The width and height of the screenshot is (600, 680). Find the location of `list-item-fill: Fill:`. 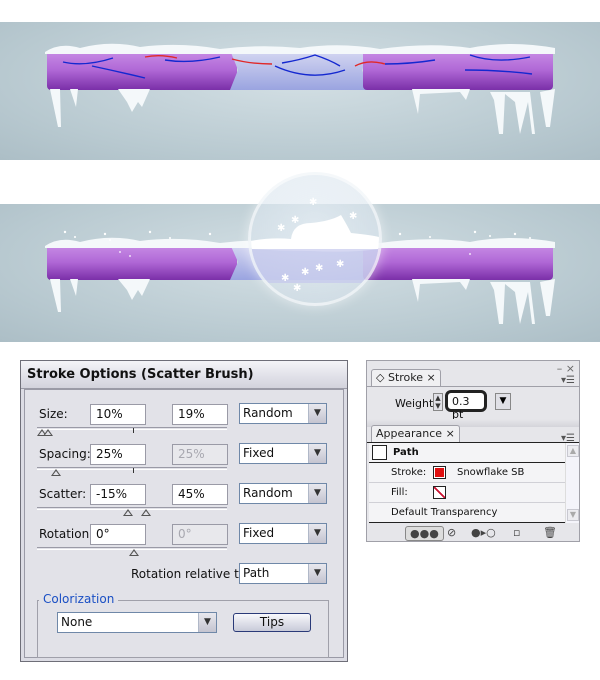

list-item-fill: Fill: is located at coordinates (467, 493).